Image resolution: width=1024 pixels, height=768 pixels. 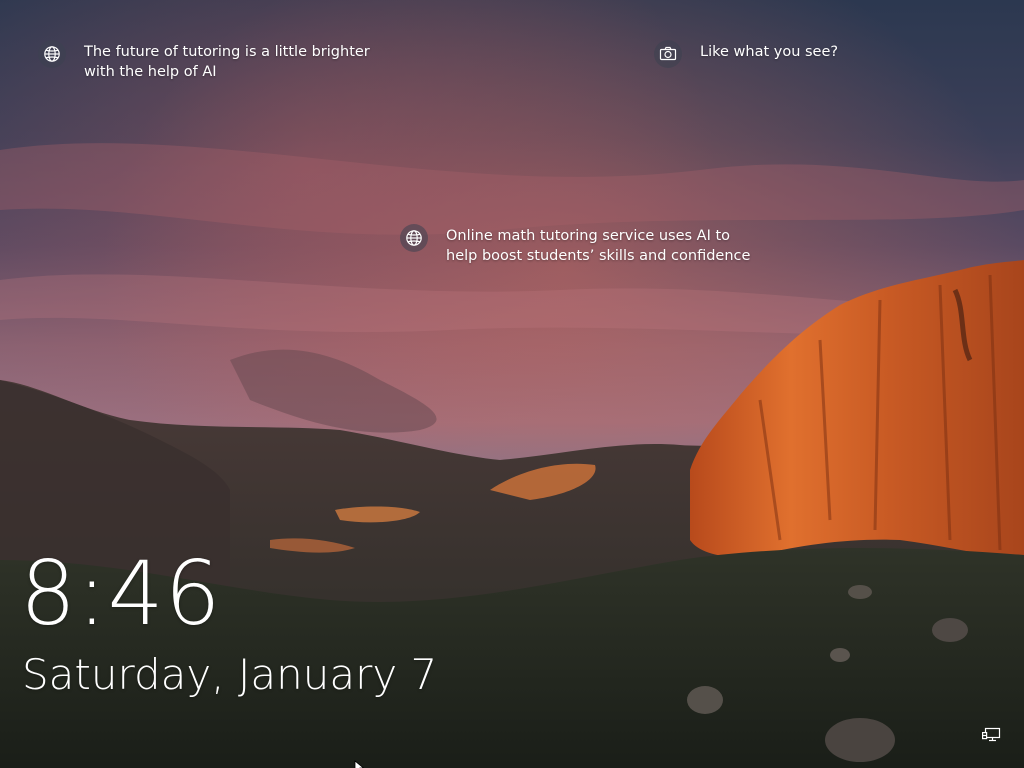 I want to click on spotlight-line-1: Like what you see?, so click(x=769, y=52).